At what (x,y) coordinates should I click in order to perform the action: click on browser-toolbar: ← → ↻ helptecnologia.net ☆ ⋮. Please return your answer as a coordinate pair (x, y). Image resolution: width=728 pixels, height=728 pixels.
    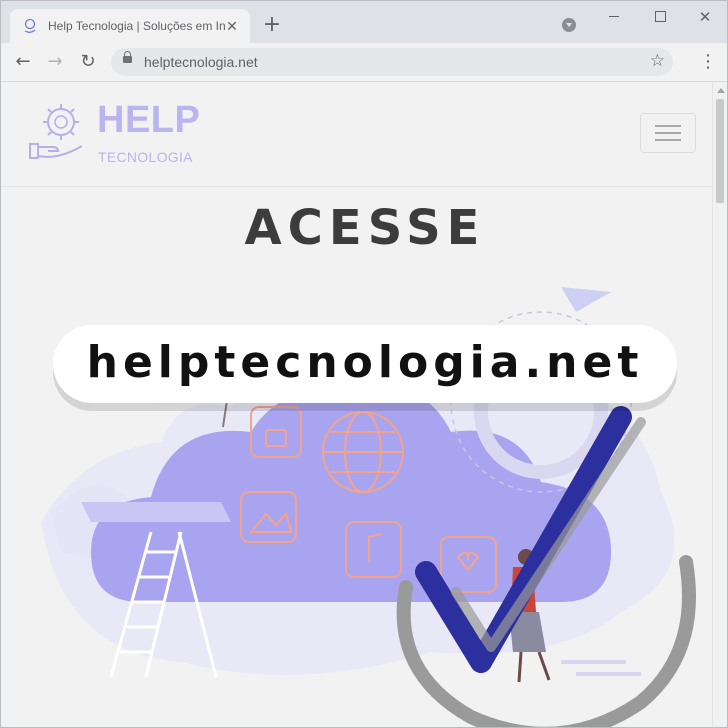
    Looking at the image, I should click on (364, 62).